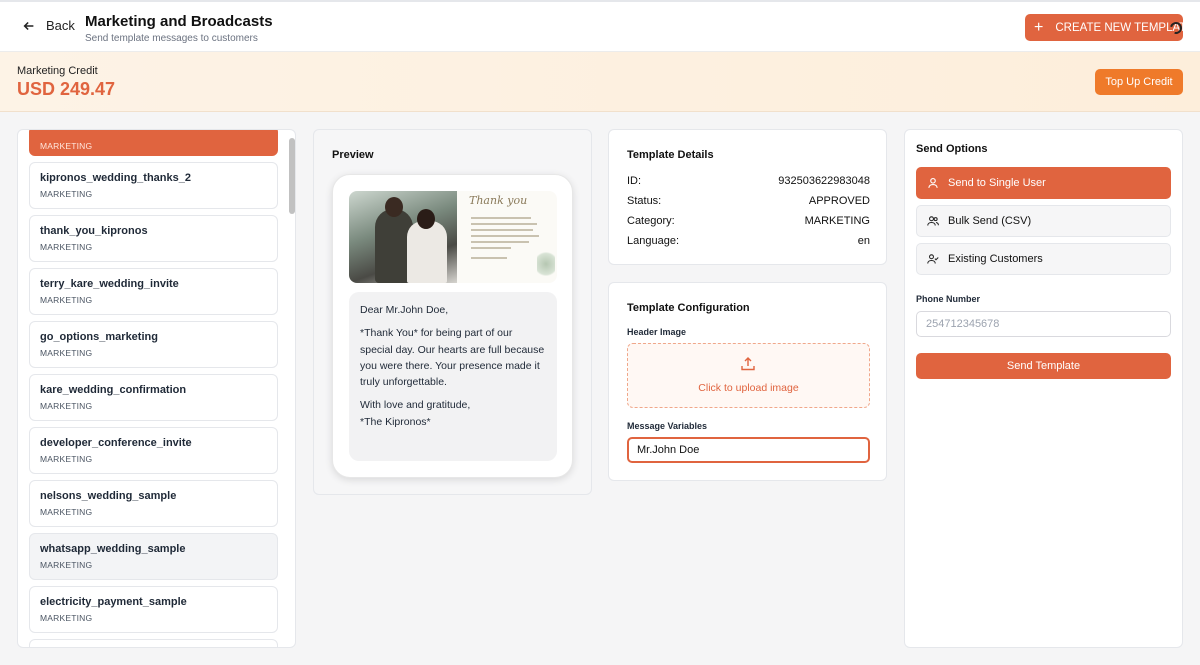  I want to click on detail-row-category: Category: MARKETING, so click(748, 221).